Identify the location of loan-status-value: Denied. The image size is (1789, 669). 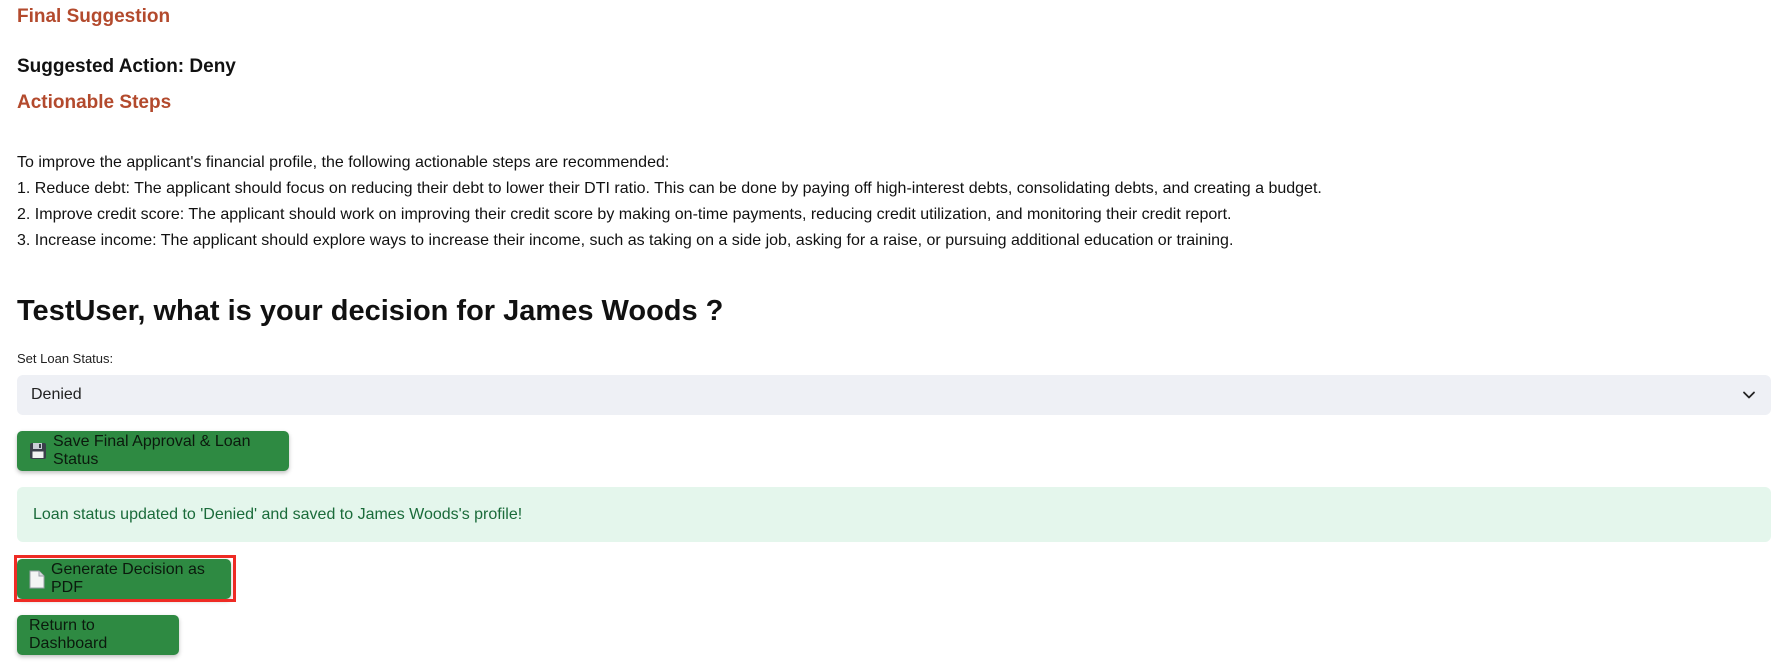
(56, 394).